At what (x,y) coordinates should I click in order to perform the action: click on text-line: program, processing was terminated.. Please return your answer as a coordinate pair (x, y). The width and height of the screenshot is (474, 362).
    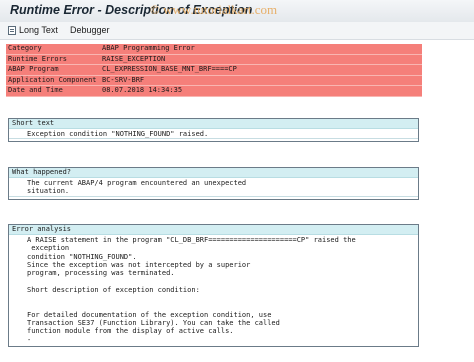
    Looking at the image, I should click on (101, 273).